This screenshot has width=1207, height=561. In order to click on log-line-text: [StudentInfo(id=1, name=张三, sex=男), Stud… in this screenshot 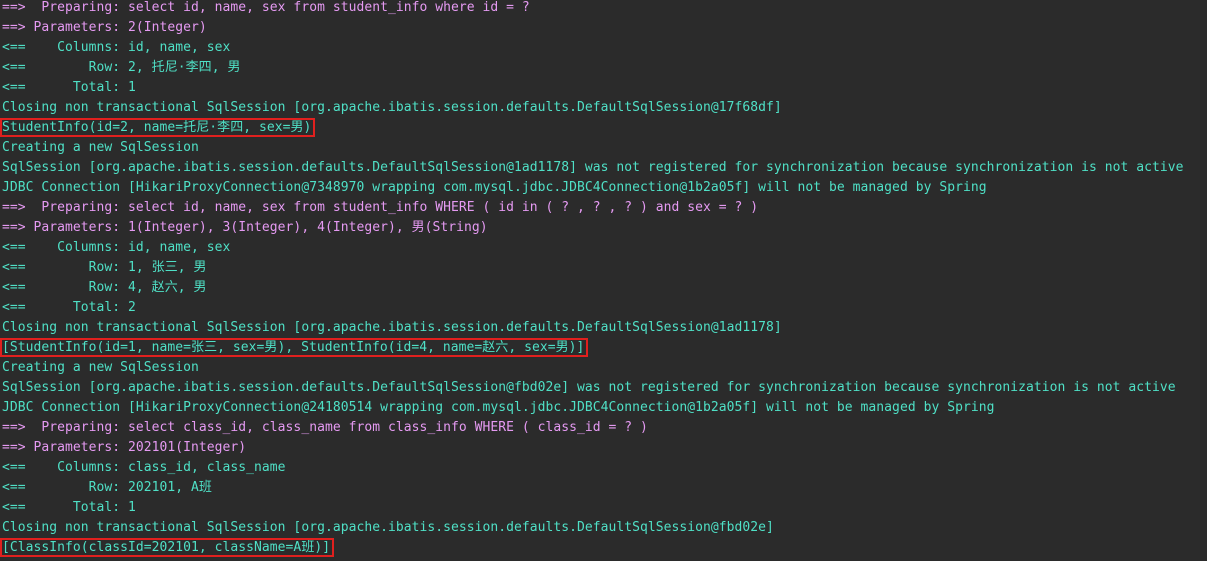, I will do `click(294, 347)`.